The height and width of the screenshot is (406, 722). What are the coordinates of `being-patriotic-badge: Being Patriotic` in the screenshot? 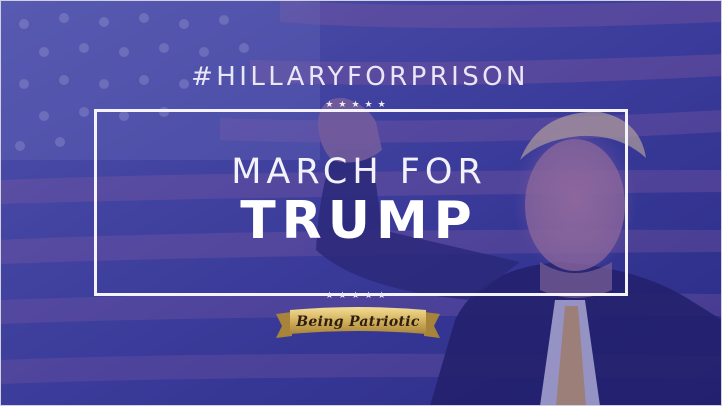 It's located at (358, 322).